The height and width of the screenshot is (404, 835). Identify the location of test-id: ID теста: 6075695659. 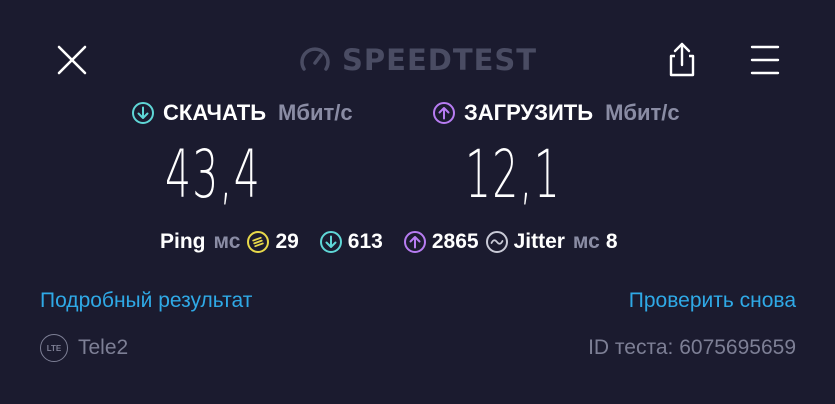
(692, 347).